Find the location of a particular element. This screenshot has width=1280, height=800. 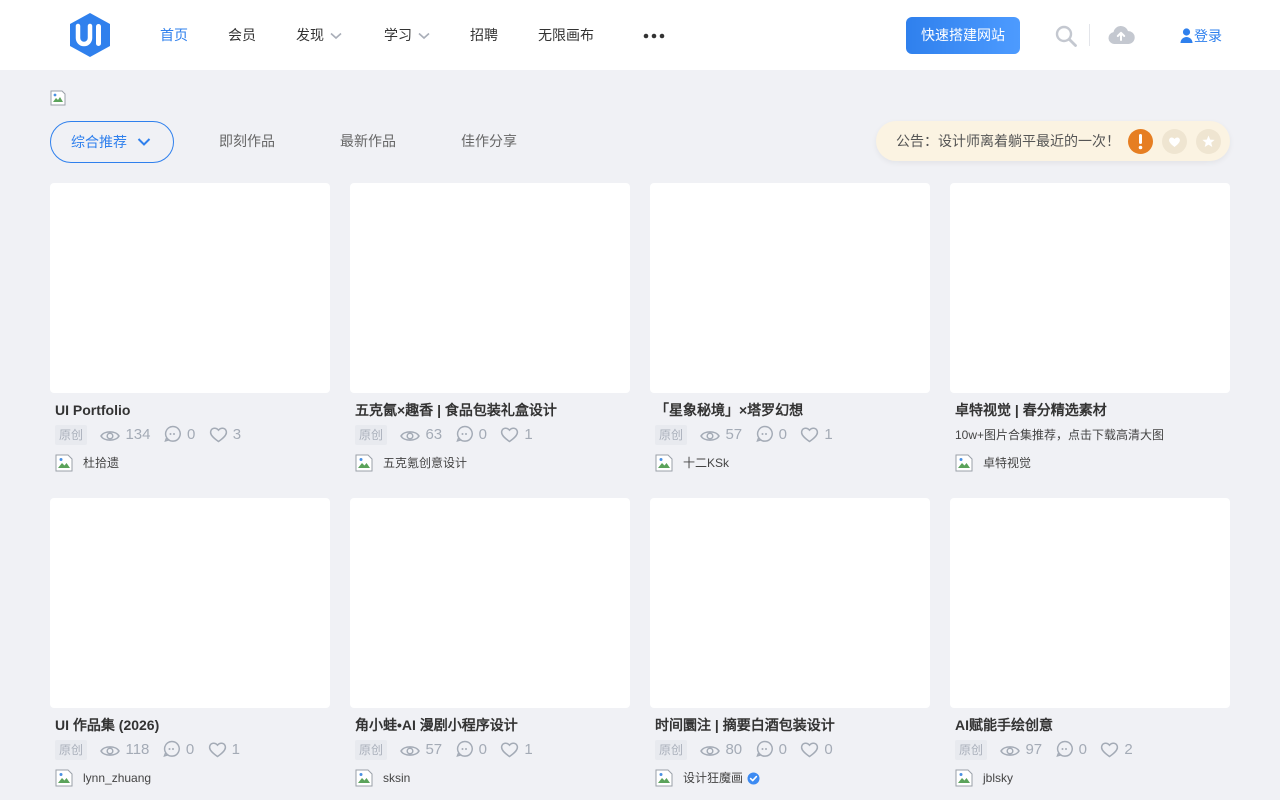

like-count: 0 is located at coordinates (816, 750).